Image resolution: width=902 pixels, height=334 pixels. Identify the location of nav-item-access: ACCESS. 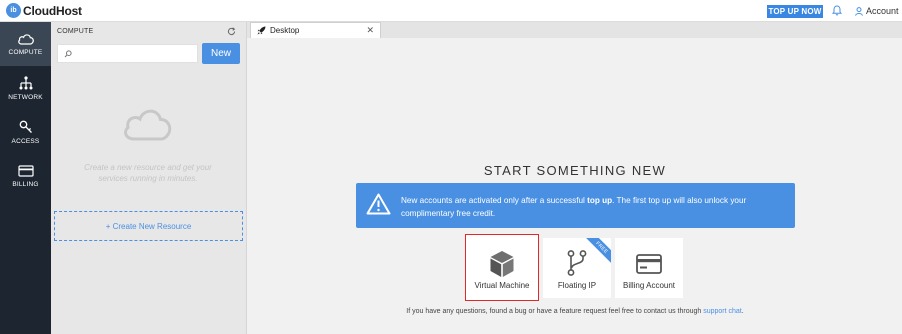
(25, 132).